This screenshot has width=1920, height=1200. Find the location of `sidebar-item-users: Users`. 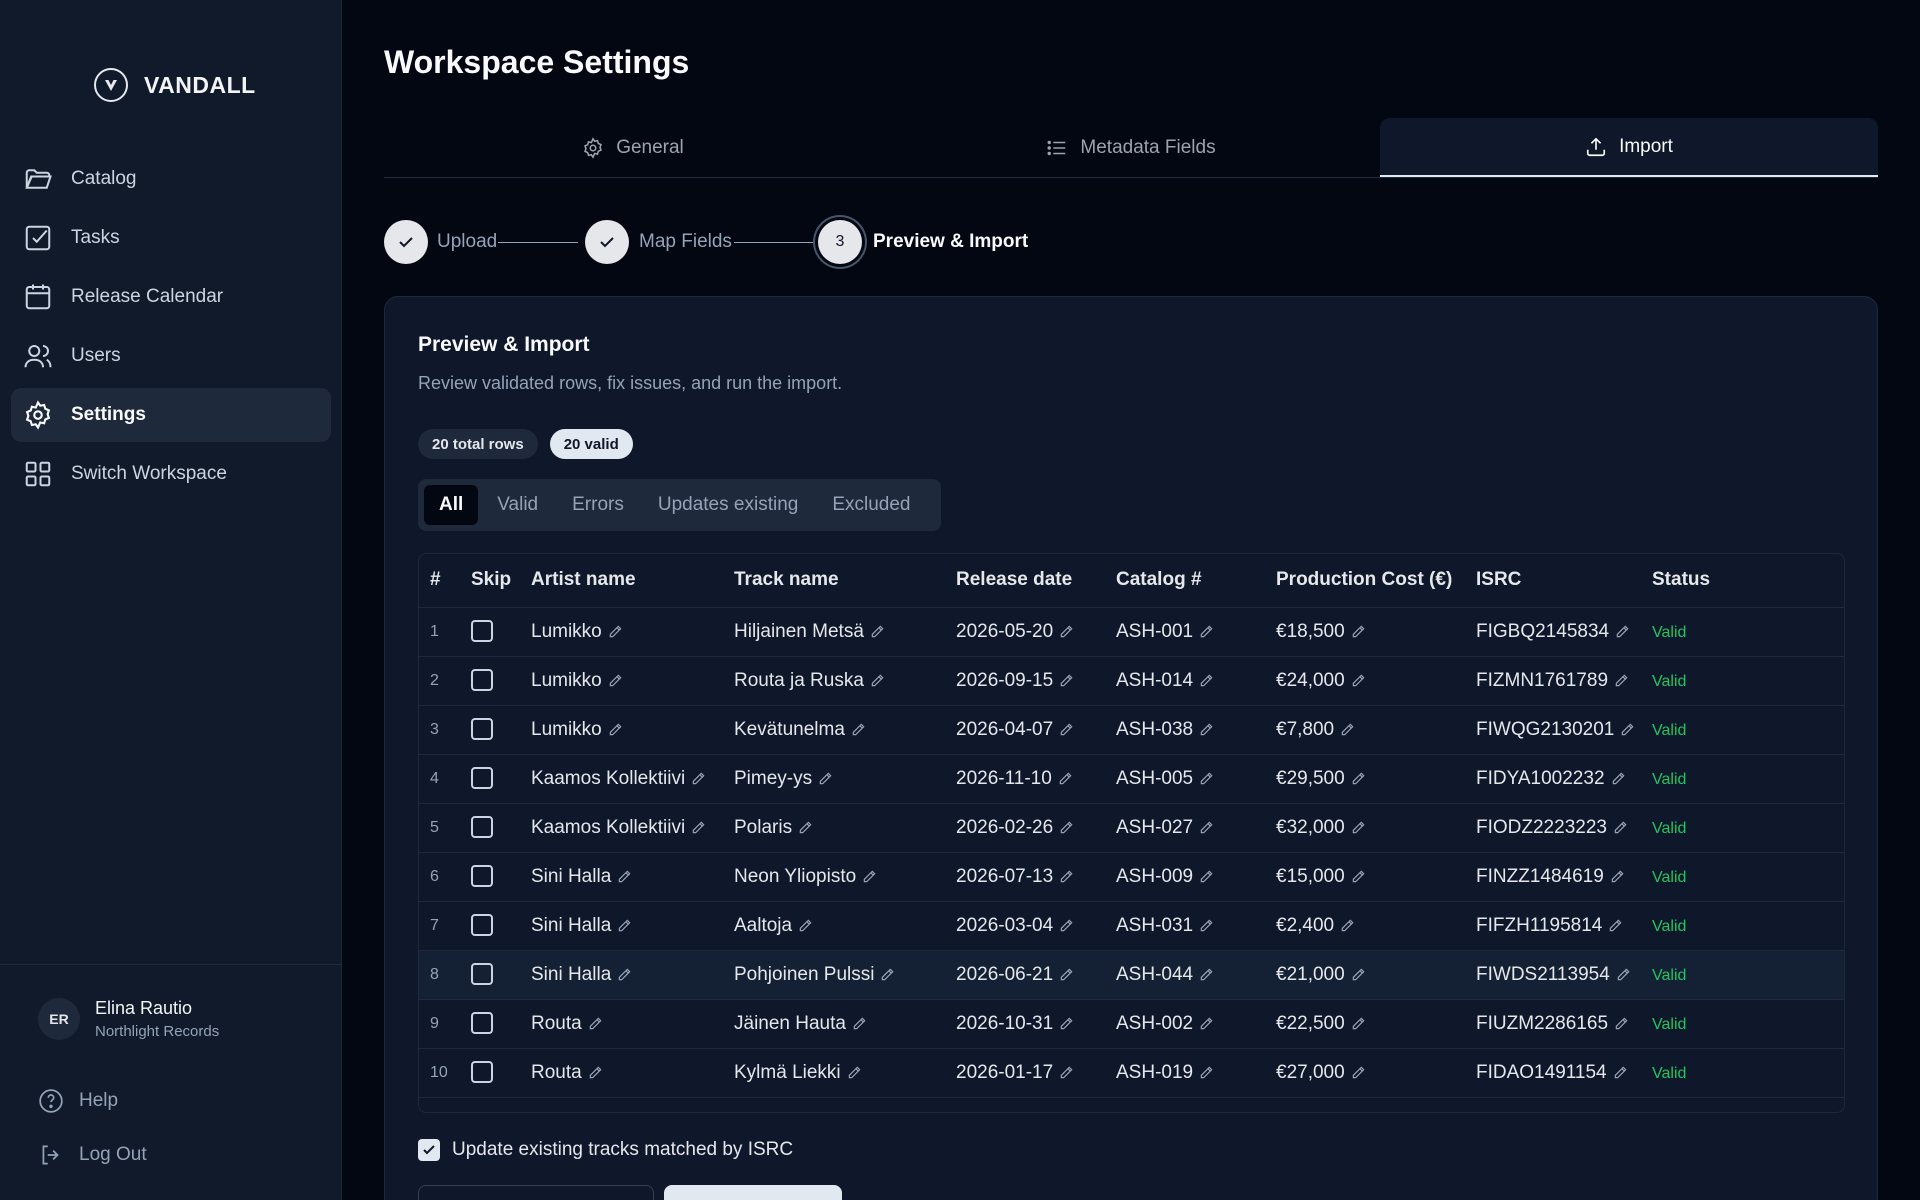

sidebar-item-users: Users is located at coordinates (171, 356).